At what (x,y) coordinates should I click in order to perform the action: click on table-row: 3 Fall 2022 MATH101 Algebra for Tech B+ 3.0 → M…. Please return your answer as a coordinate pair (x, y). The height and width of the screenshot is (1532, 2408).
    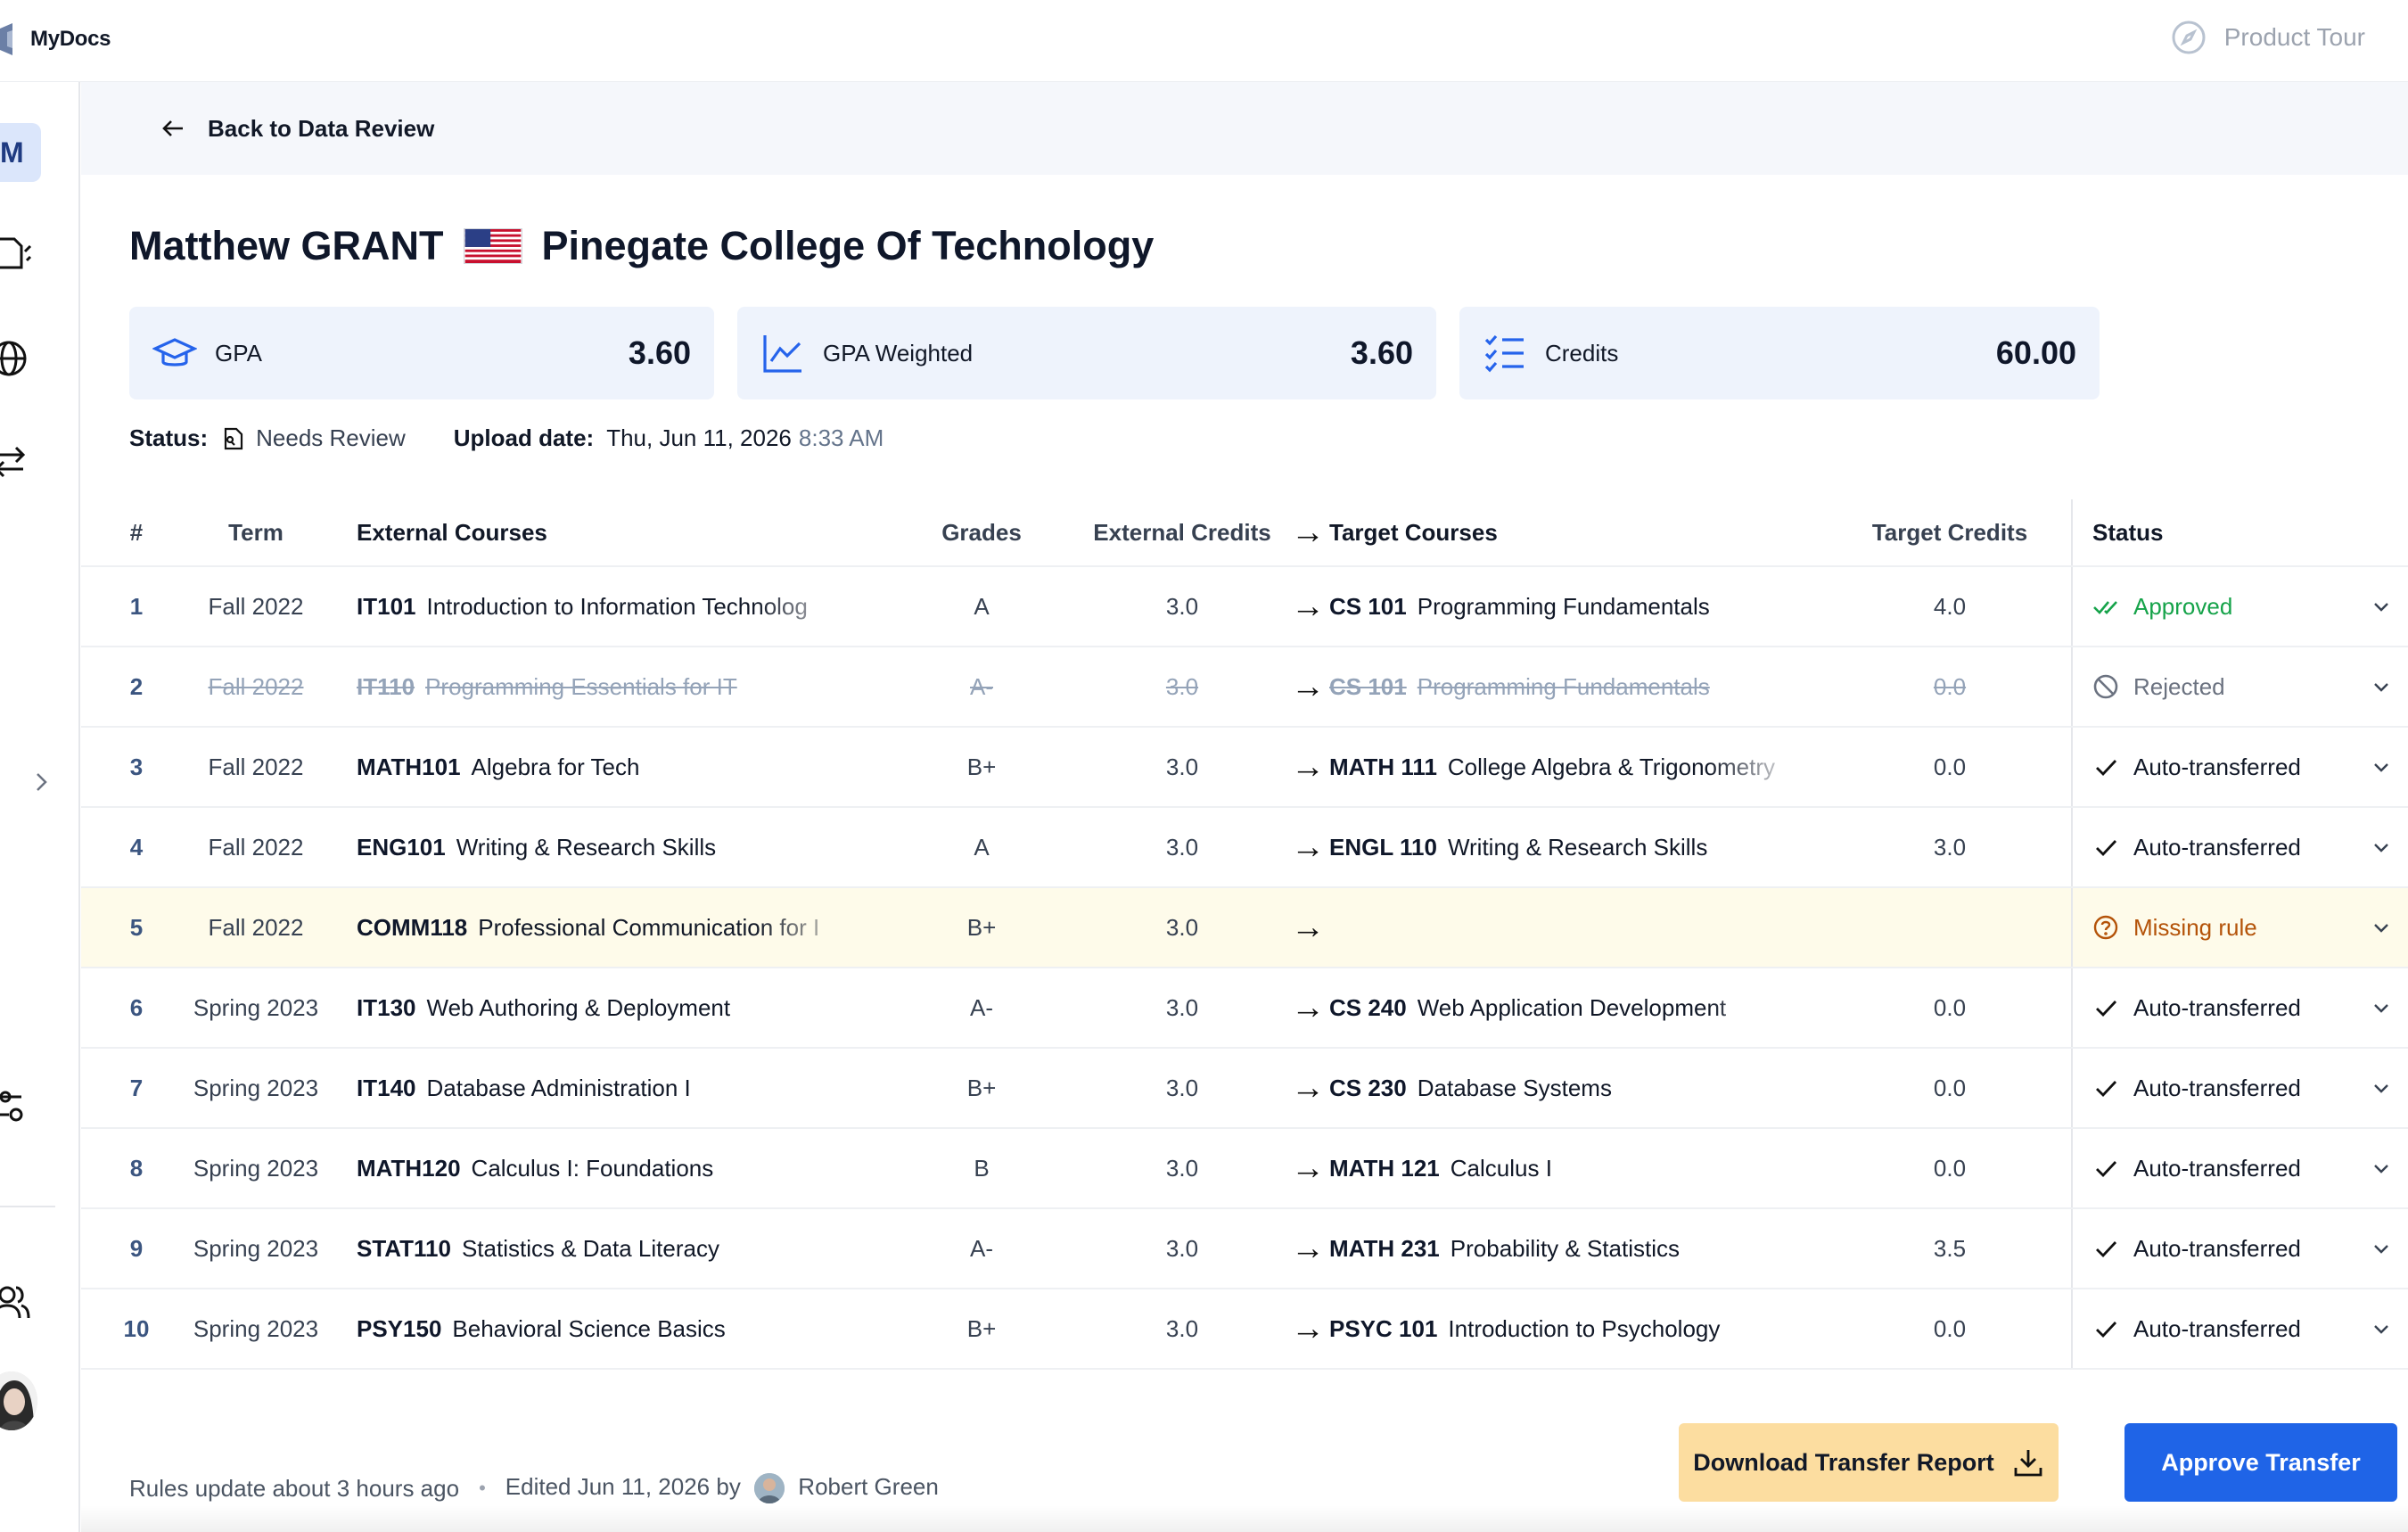
    Looking at the image, I should click on (1245, 768).